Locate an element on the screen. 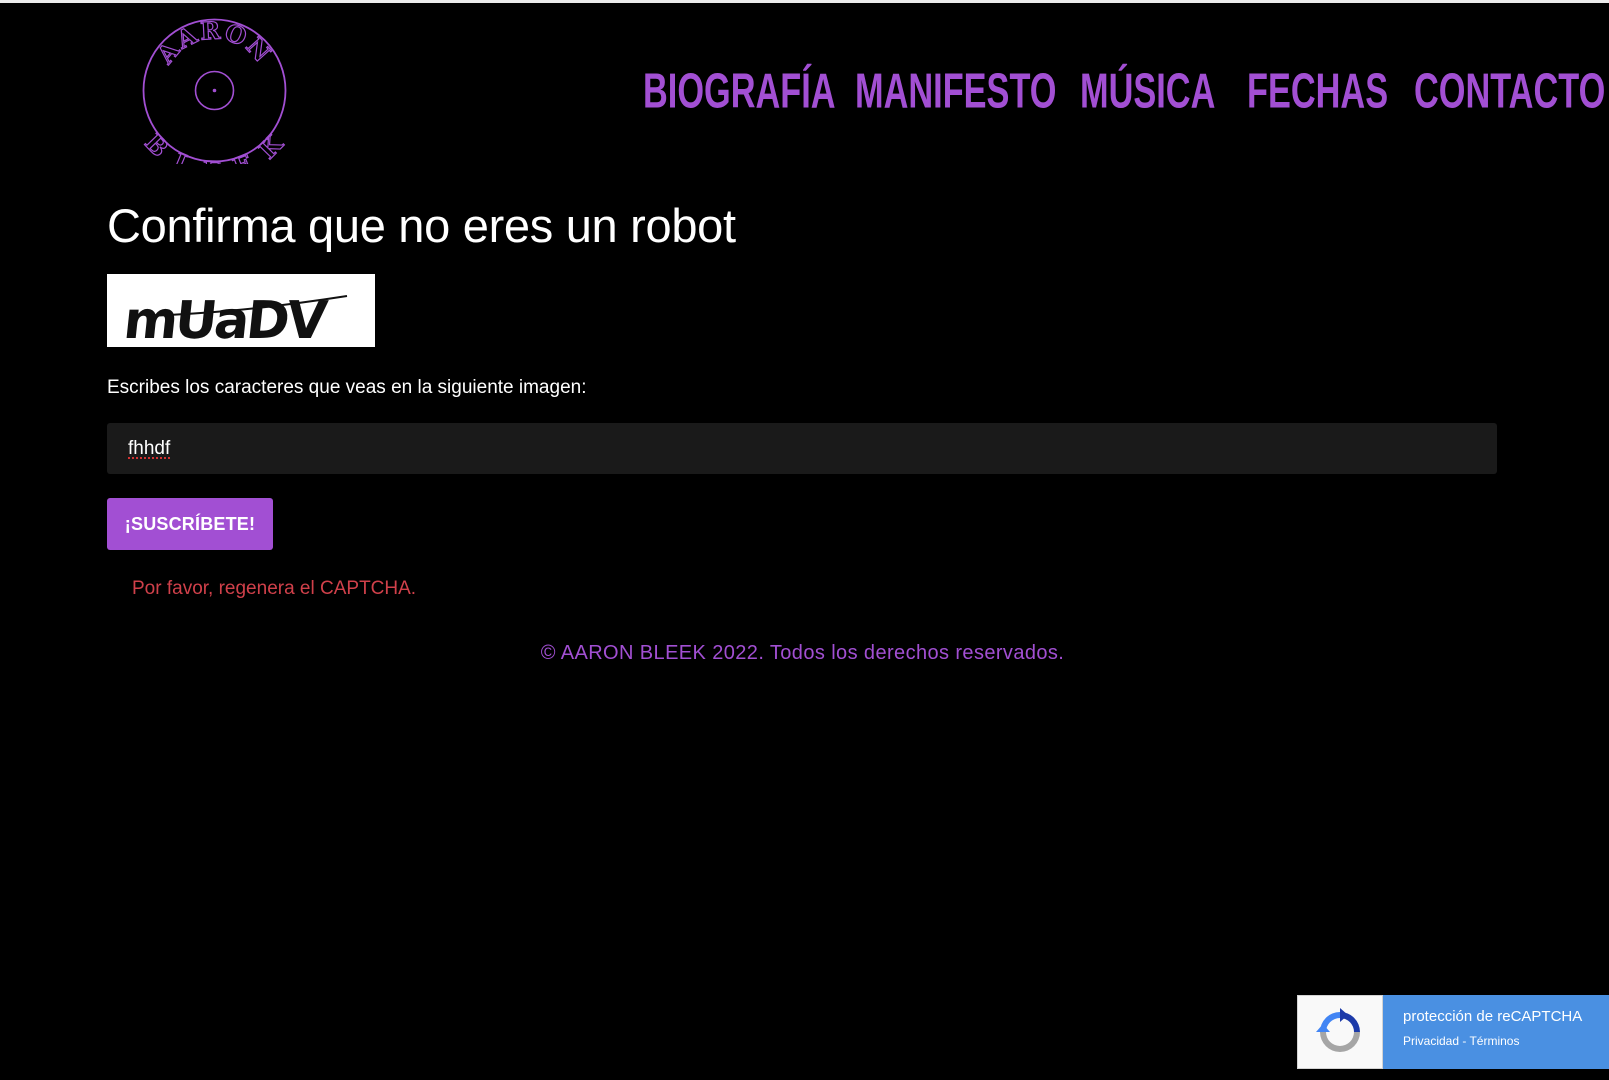 The image size is (1609, 1080). nav-item-contacto: CONTACTO is located at coordinates (1509, 92).